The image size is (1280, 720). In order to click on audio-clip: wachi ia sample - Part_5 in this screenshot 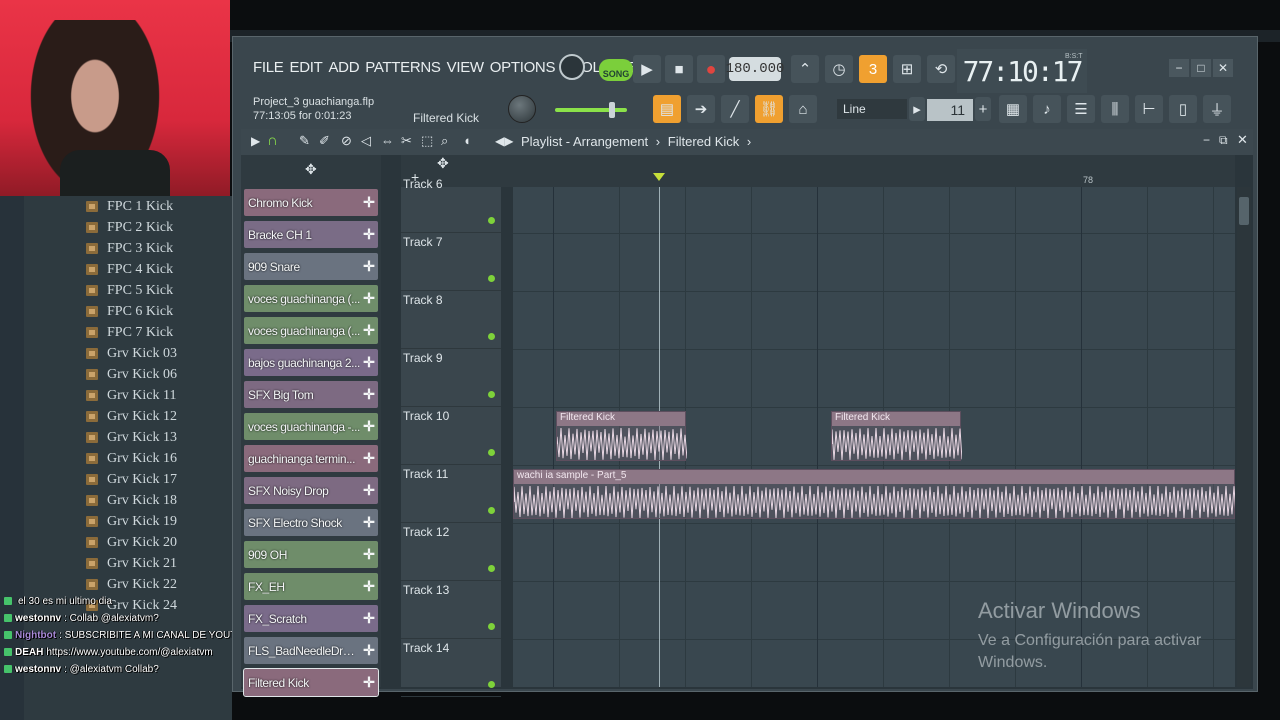, I will do `click(874, 494)`.